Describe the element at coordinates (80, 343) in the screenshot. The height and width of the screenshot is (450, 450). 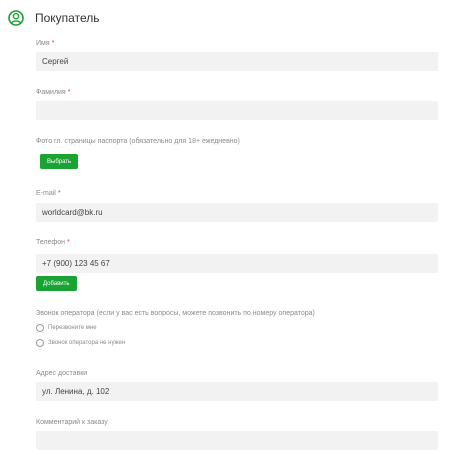
I see `operator-option-no-call: Звонок оператора не нужен` at that location.